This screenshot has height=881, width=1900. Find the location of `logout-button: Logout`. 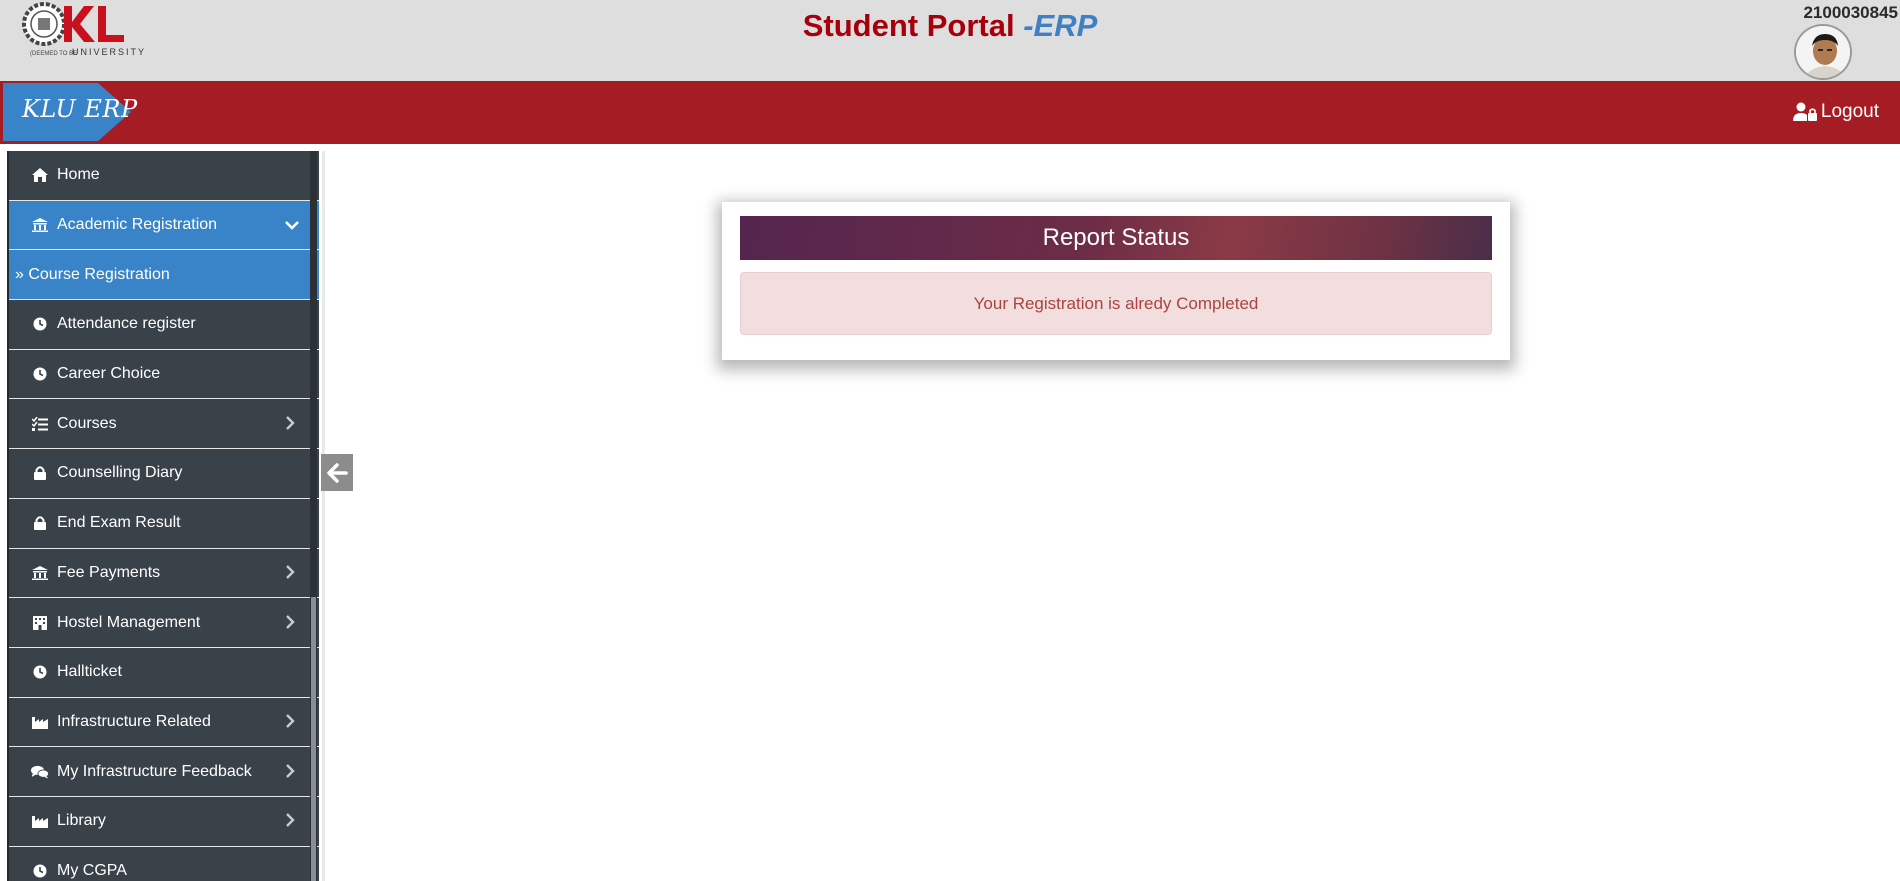

logout-button: Logout is located at coordinates (1835, 112).